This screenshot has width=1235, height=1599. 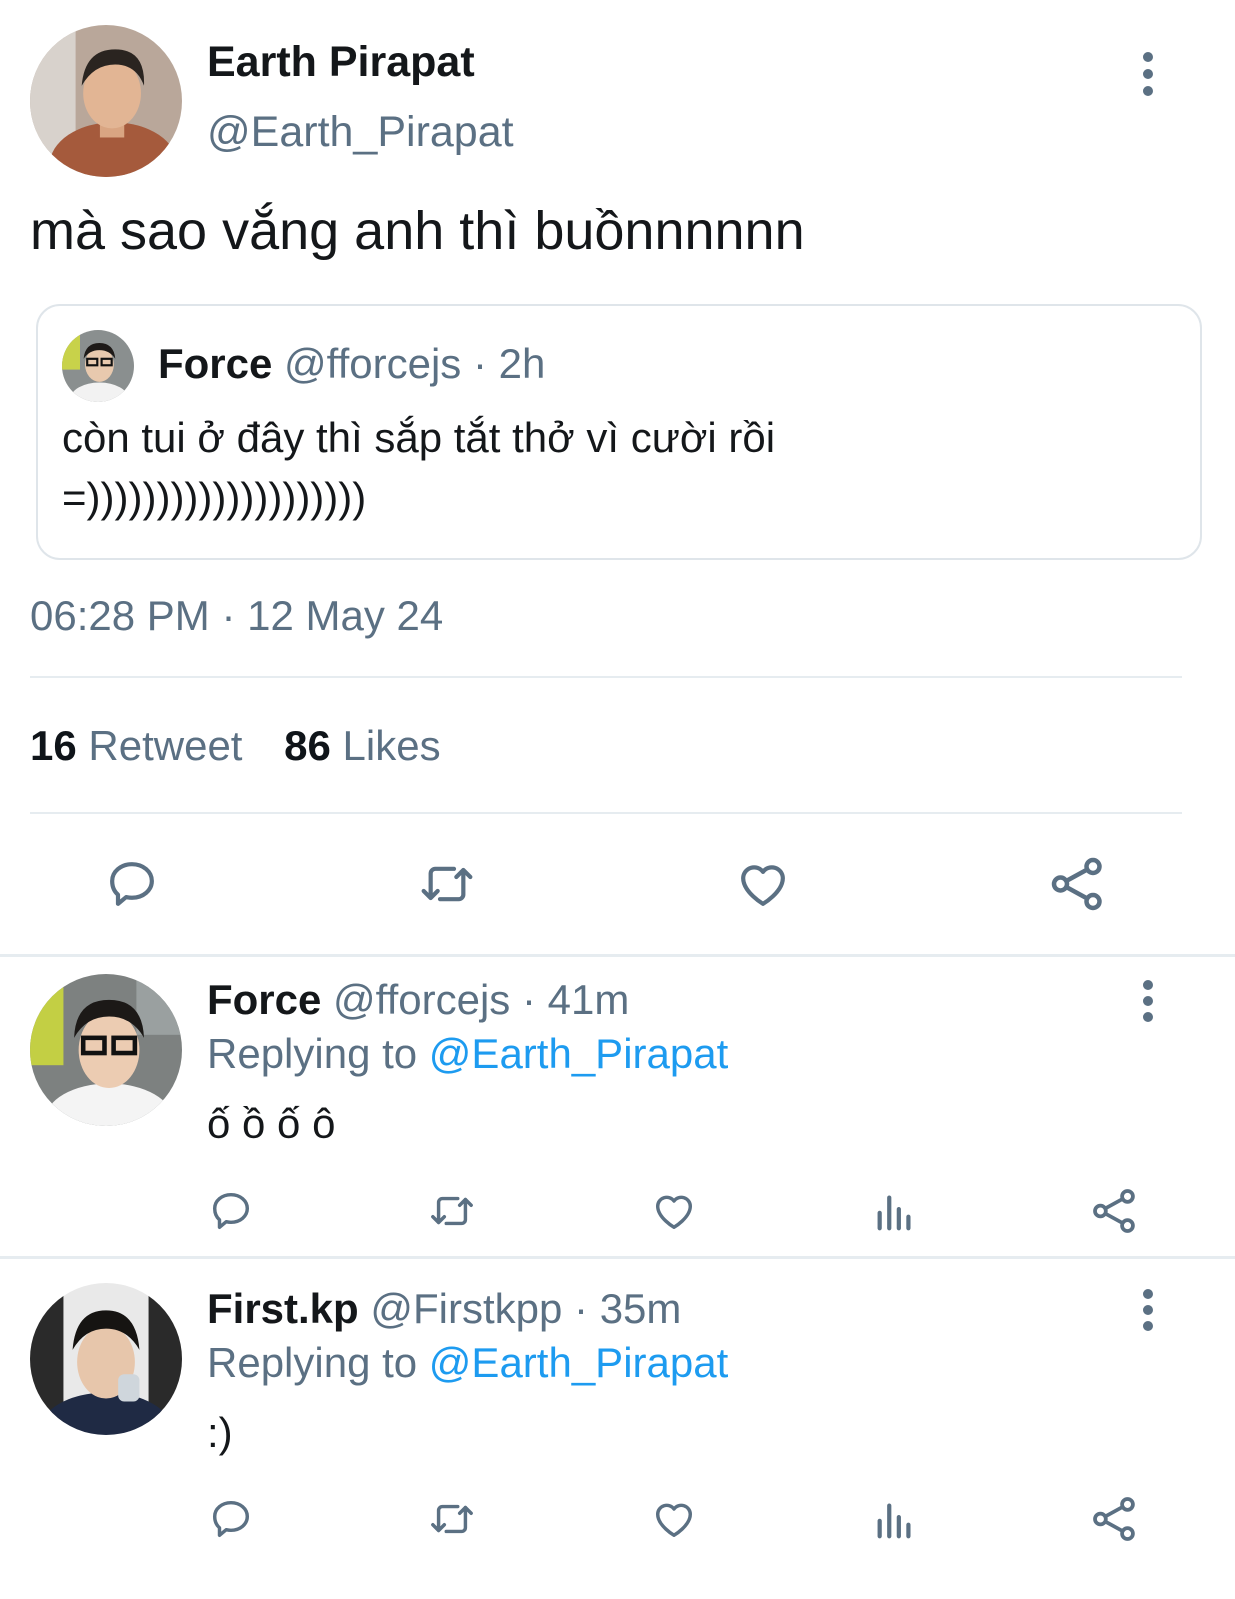 I want to click on author-name: Earth Pirapat, so click(x=341, y=62).